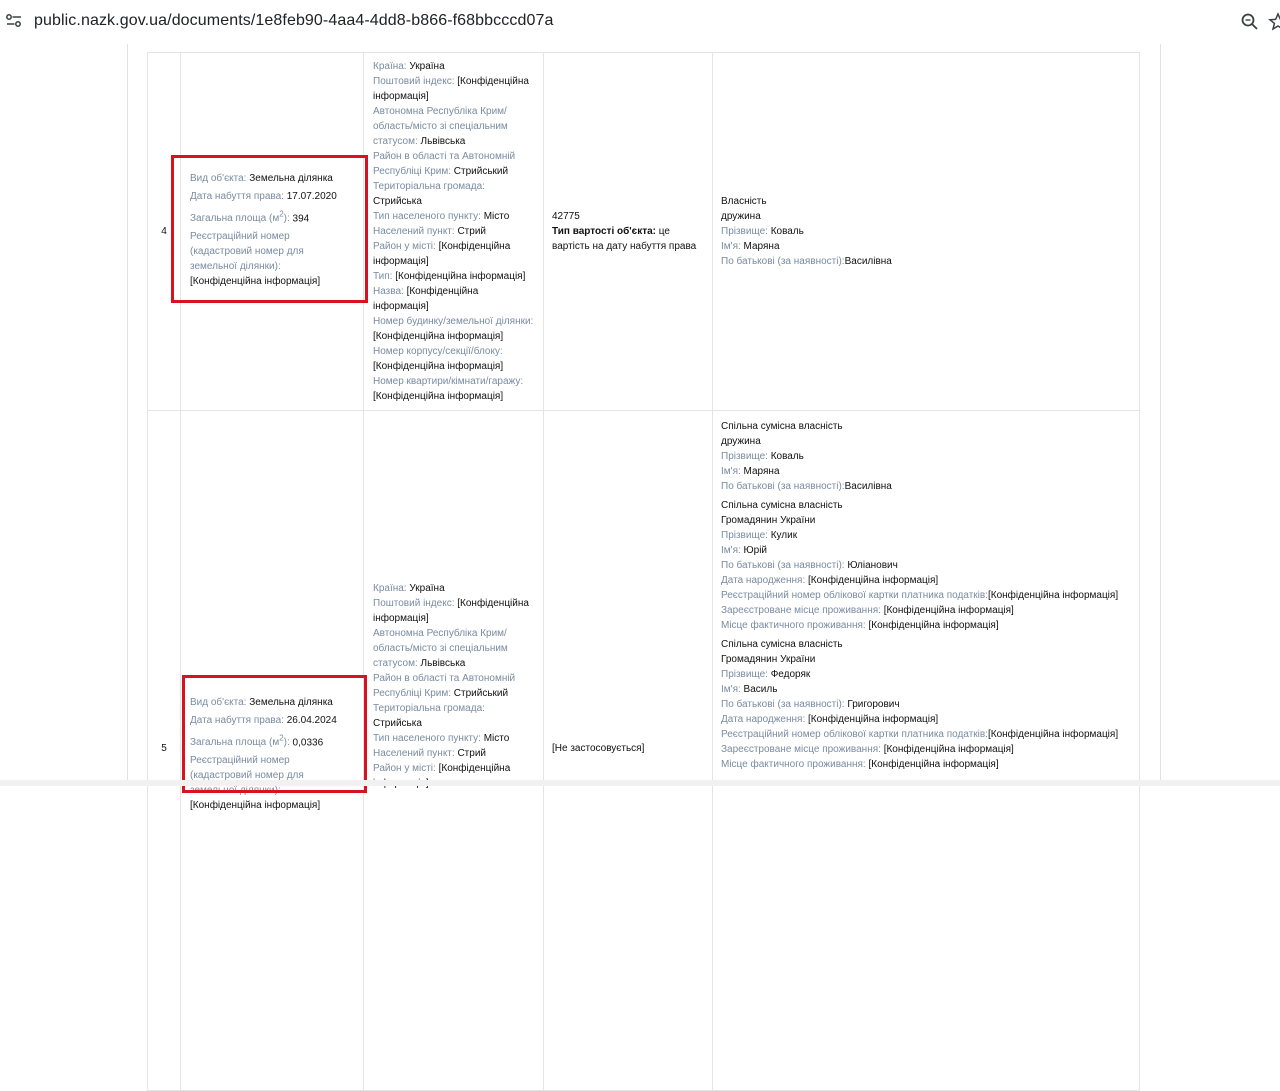 The image size is (1280, 1091). I want to click on owner-relation: Громадянин України, so click(768, 659).